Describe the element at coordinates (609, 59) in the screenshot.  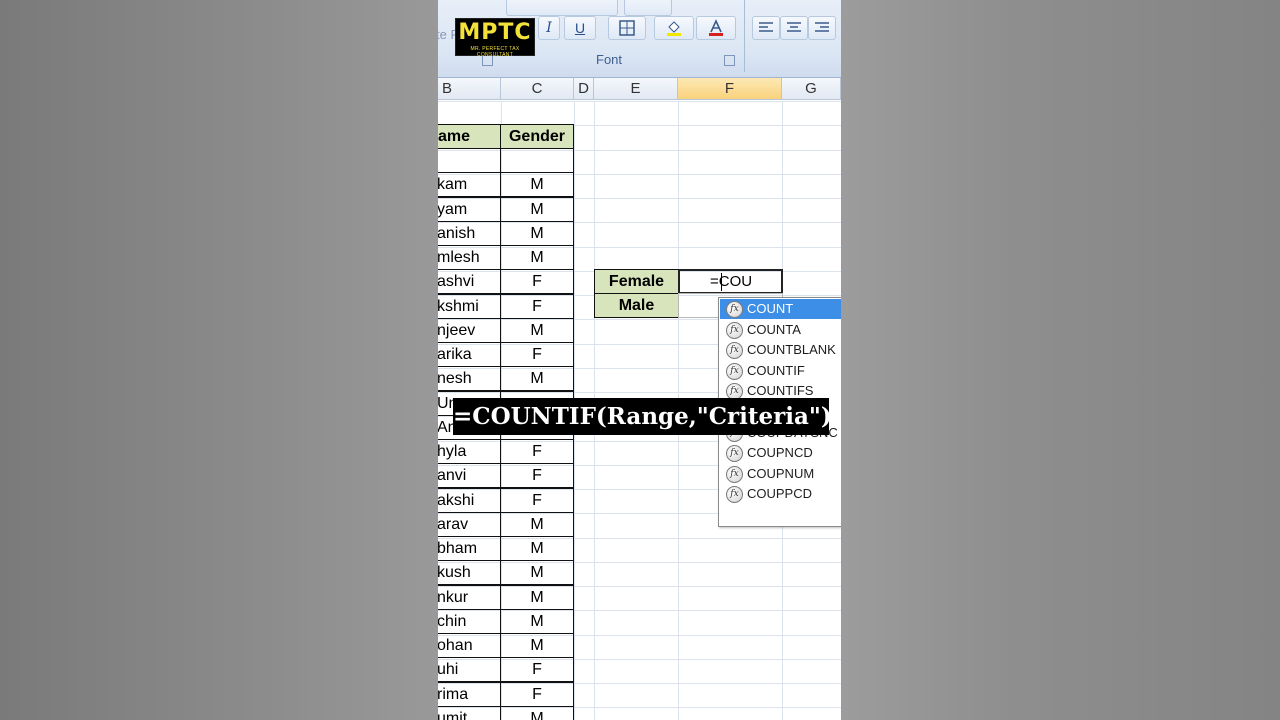
I see `font-group-label: Font` at that location.